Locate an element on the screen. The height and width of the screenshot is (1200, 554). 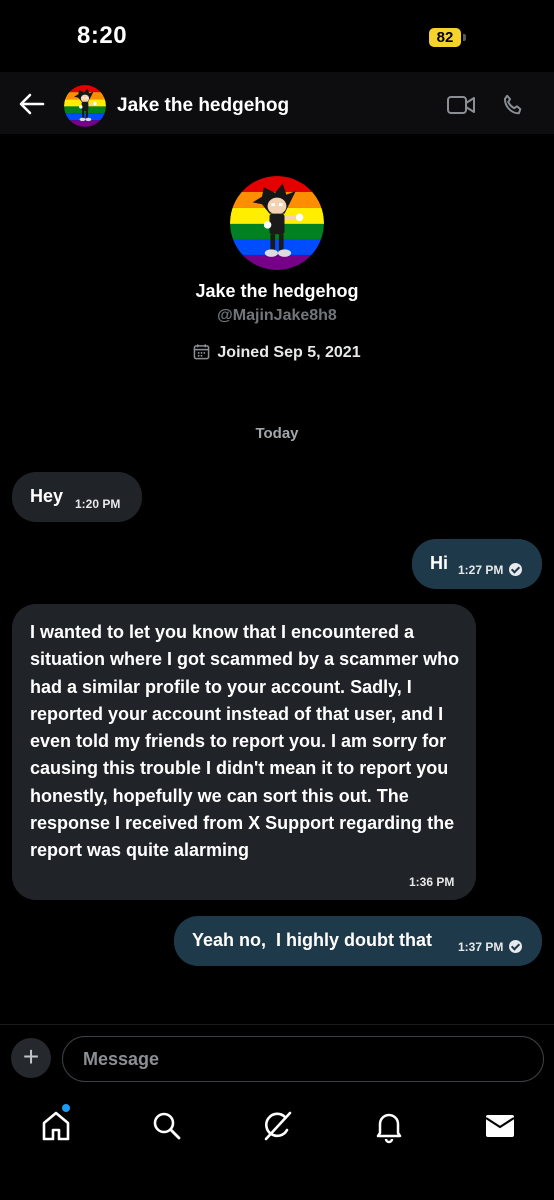
message-time: 1:27 PM is located at coordinates (481, 570).